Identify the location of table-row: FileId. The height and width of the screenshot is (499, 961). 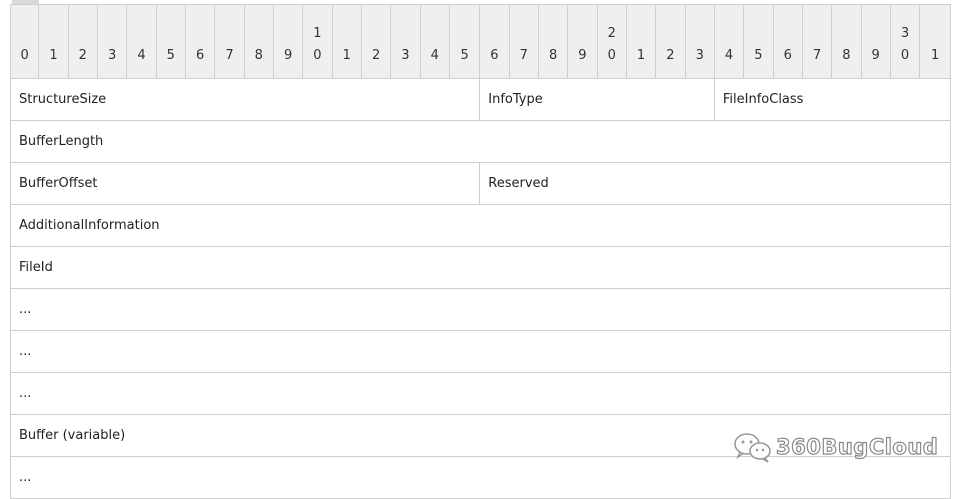
(480, 267).